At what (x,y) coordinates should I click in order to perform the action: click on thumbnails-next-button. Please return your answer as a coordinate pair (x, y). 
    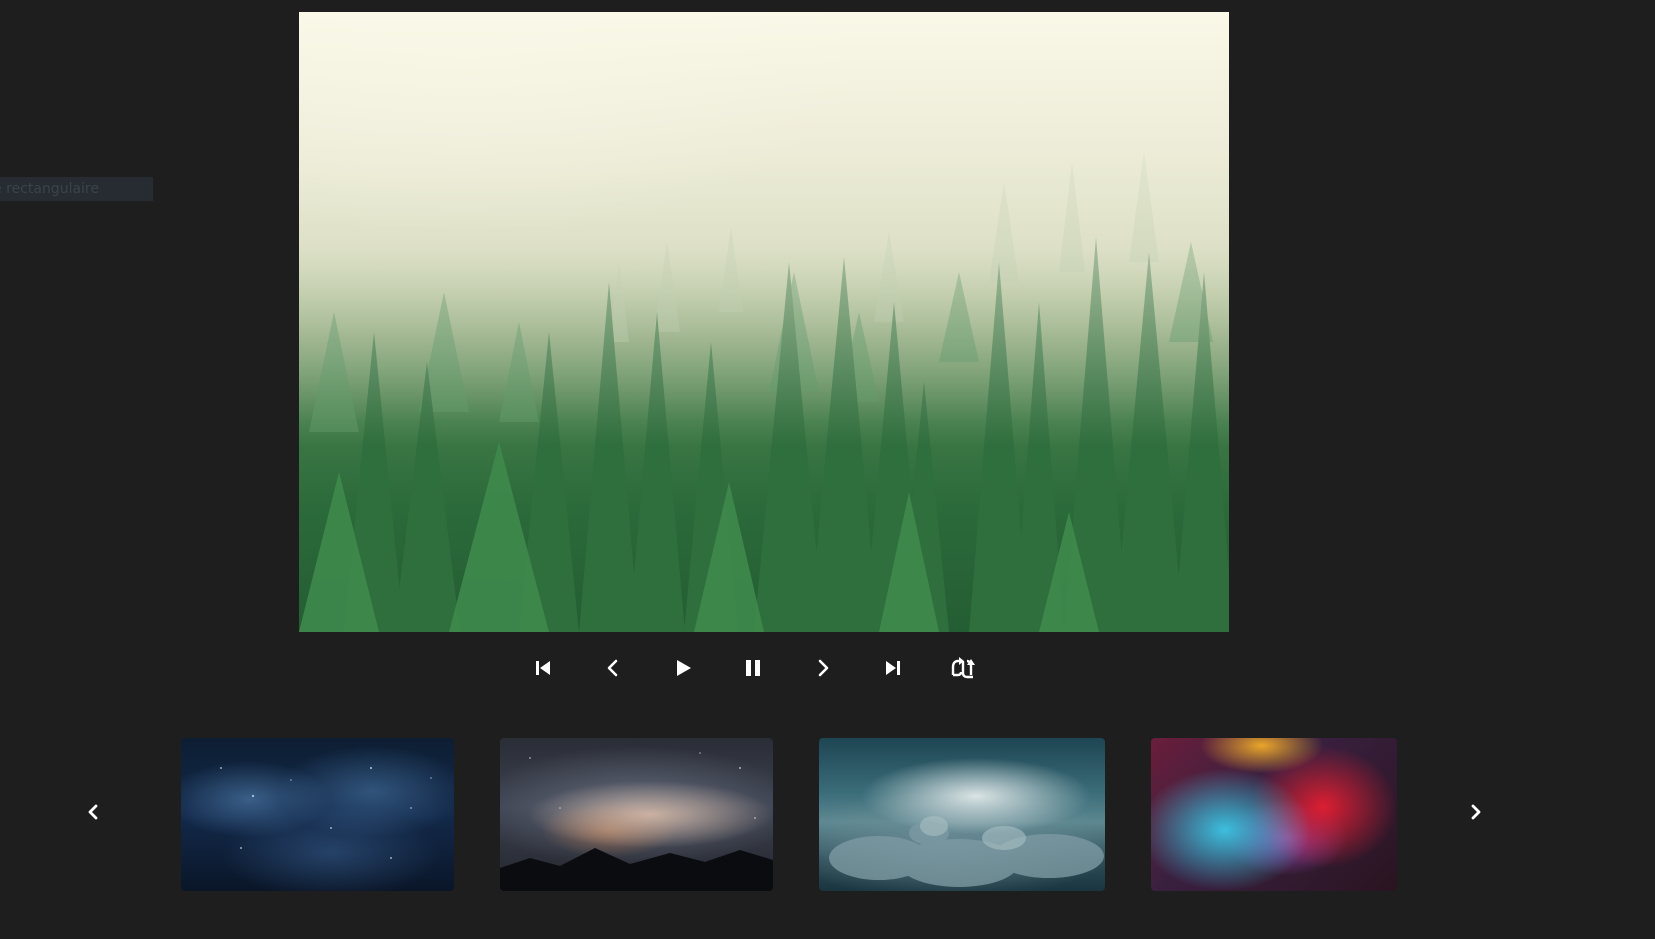
    Looking at the image, I should click on (1476, 812).